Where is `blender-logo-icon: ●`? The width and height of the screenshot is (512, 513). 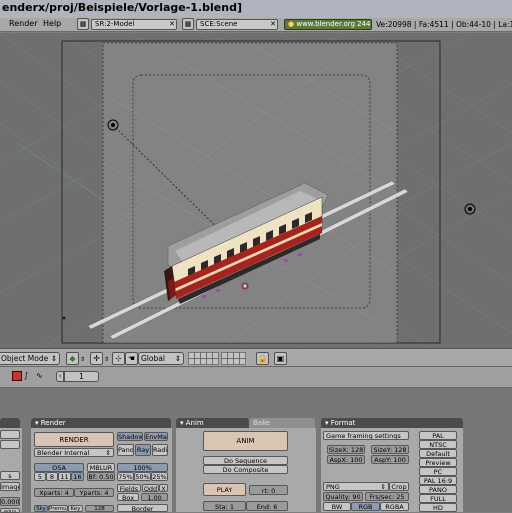
blender-logo-icon: ● is located at coordinates (291, 24).